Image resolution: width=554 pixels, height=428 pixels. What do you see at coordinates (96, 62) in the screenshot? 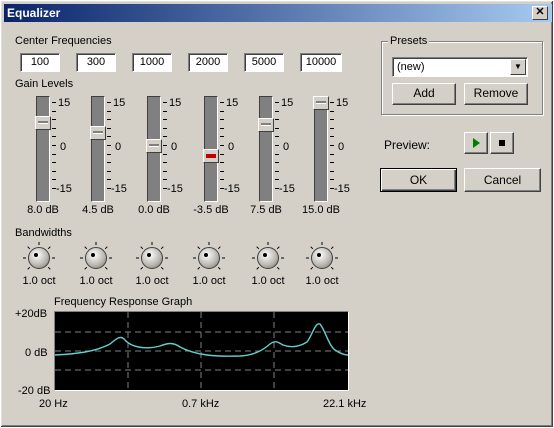
I see `frequency-input-2: 300` at bounding box center [96, 62].